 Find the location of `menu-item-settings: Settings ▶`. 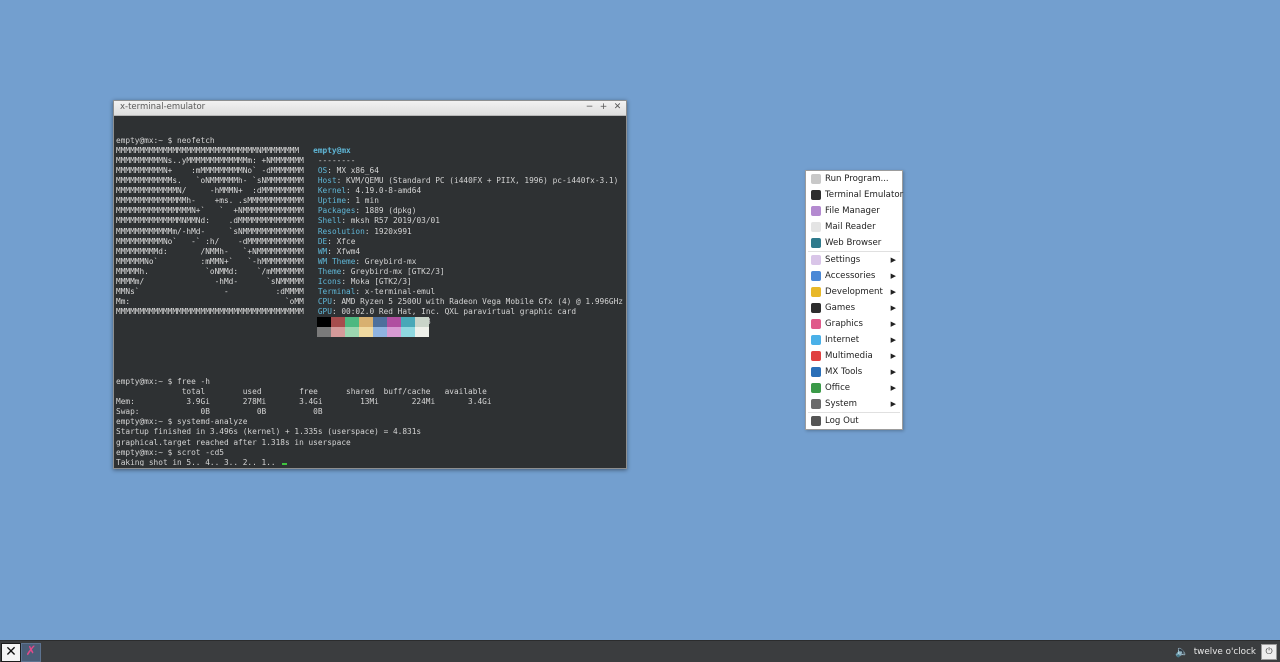

menu-item-settings: Settings ▶ is located at coordinates (854, 260).